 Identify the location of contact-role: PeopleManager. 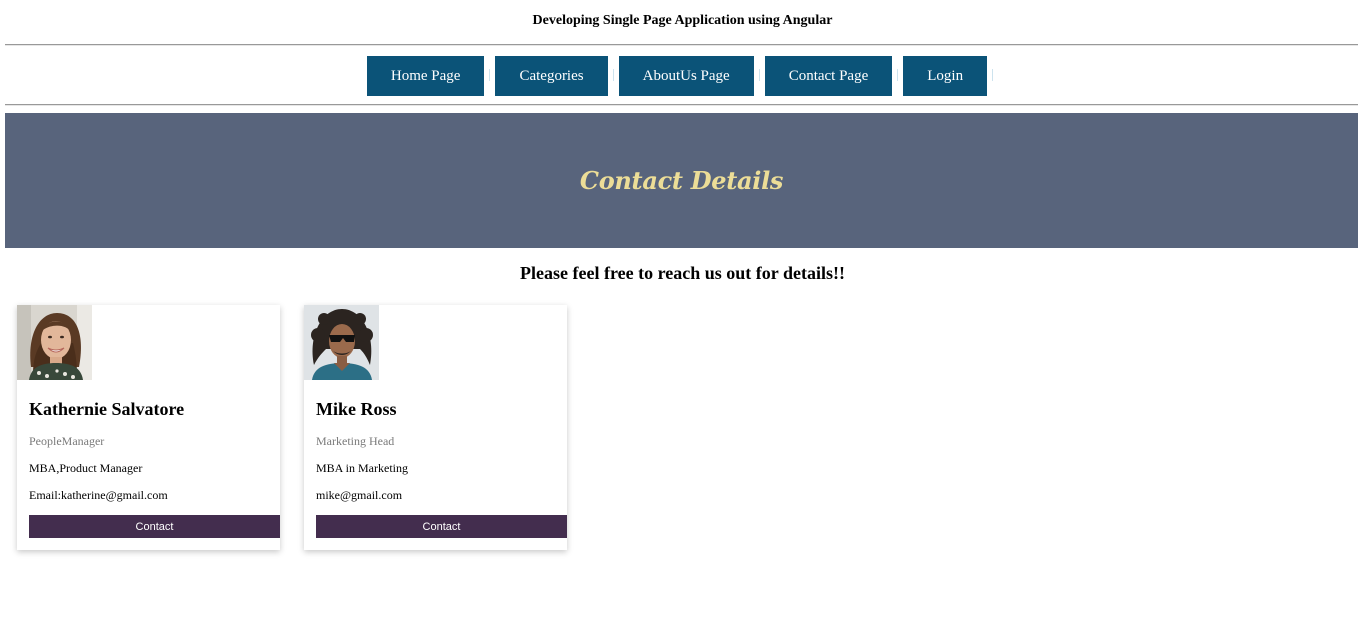
(67, 441).